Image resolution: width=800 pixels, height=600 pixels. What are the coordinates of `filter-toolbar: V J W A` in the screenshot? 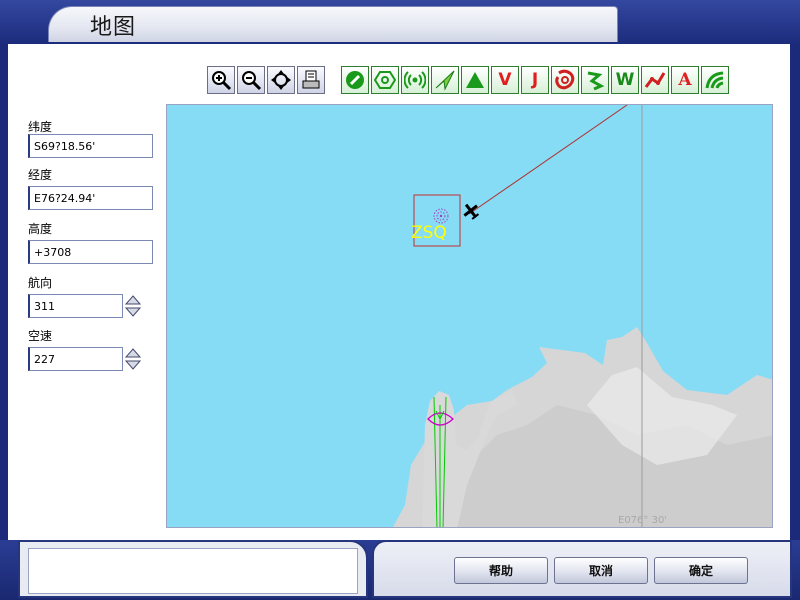 It's located at (535, 80).